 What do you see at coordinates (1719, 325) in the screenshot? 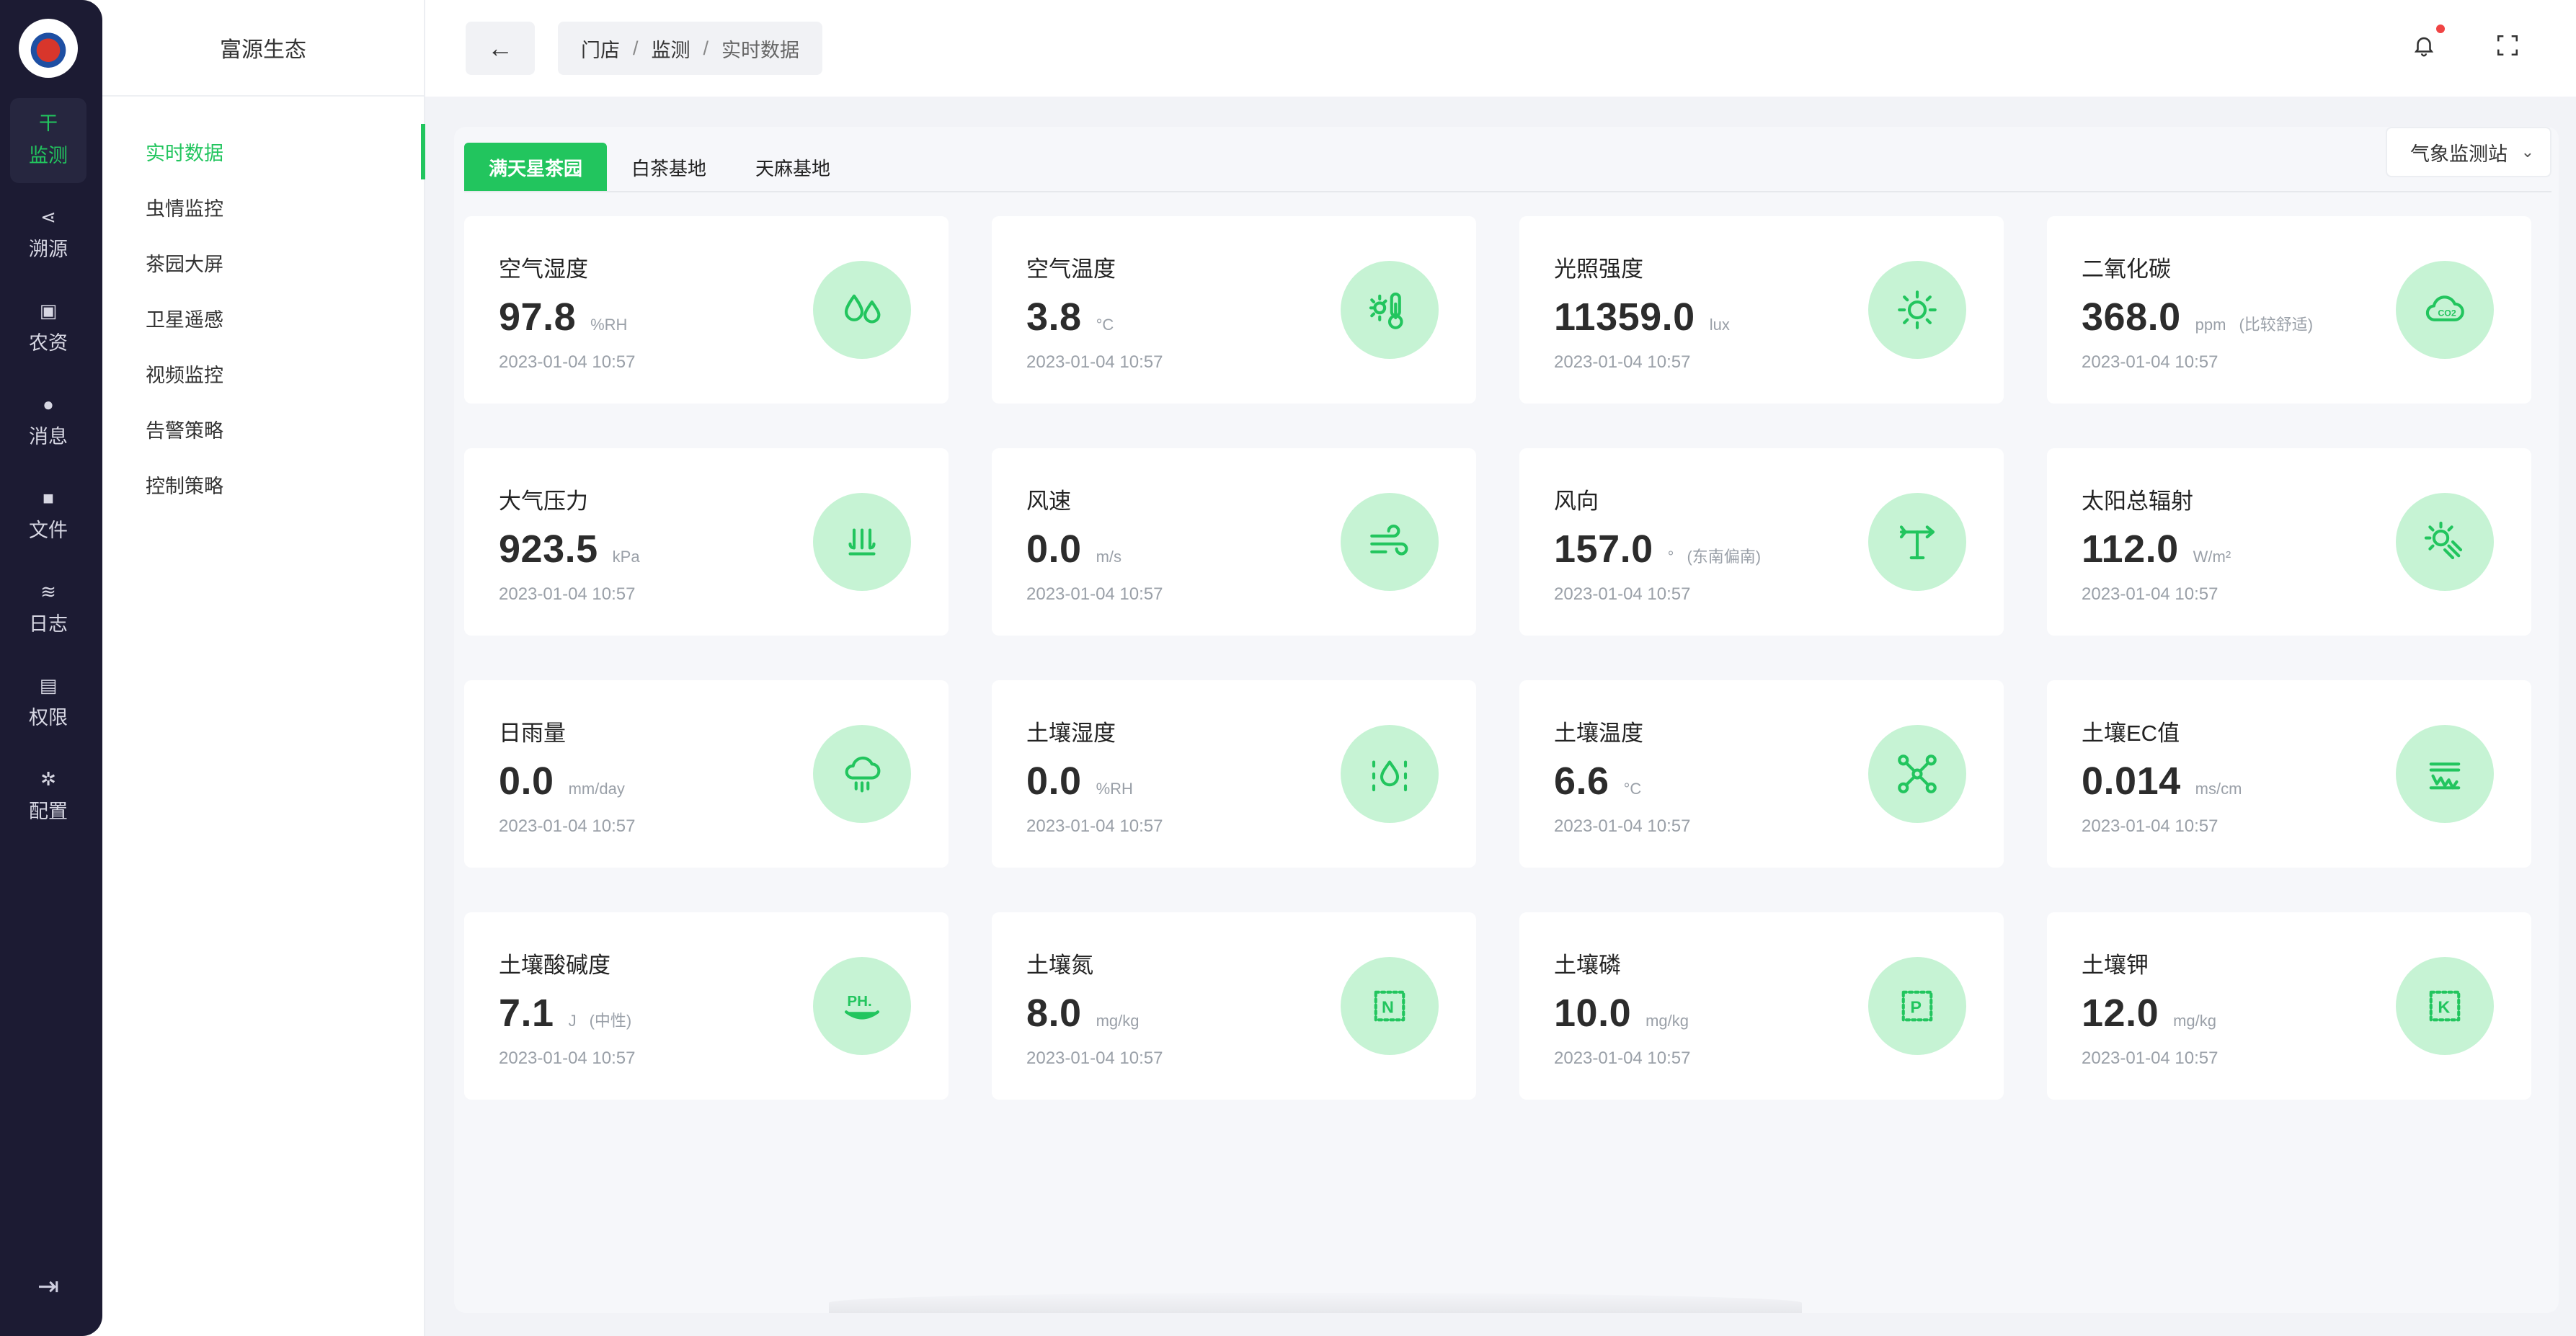
I see `sensor-unit: lux` at bounding box center [1719, 325].